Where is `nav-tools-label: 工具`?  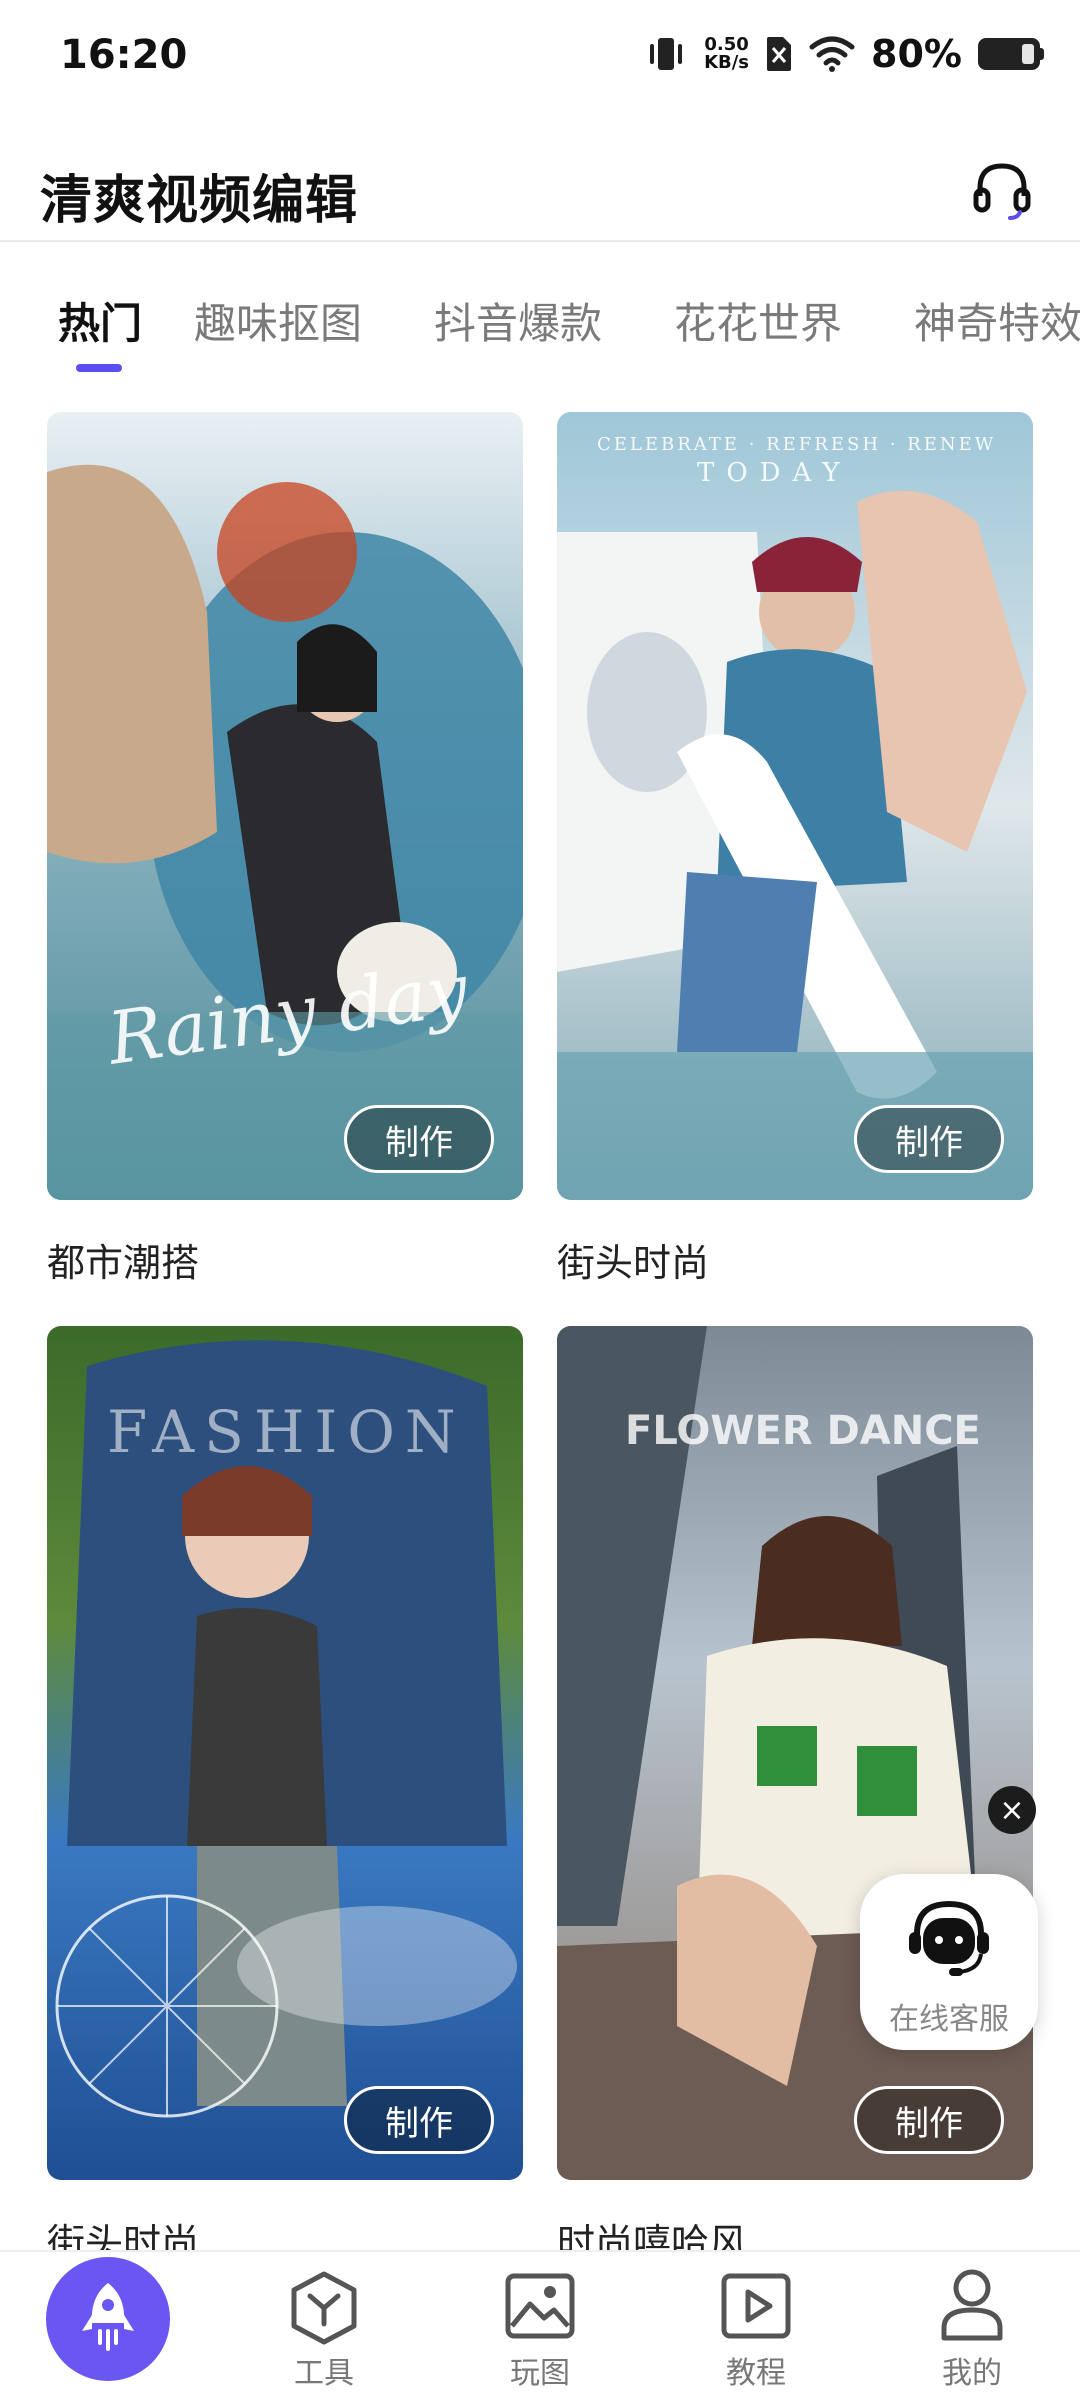 nav-tools-label: 工具 is located at coordinates (324, 2373).